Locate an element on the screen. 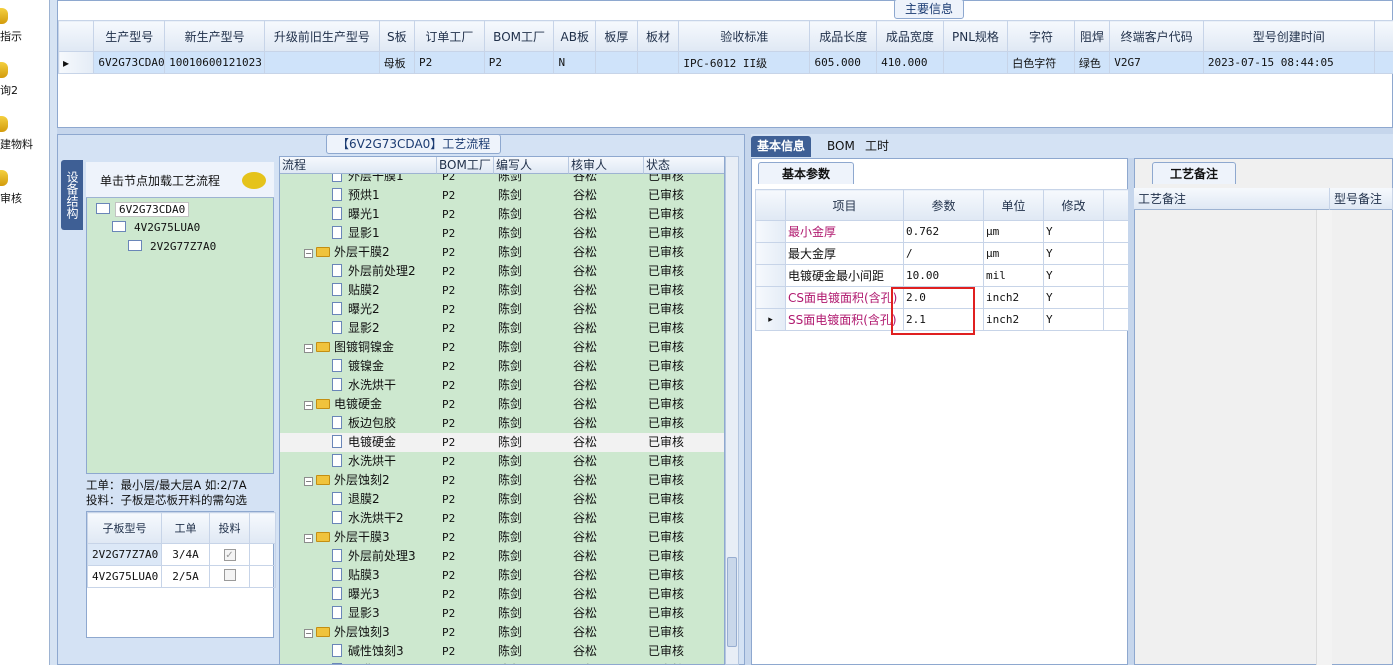  column-header: 创建人 is located at coordinates (1383, 36).